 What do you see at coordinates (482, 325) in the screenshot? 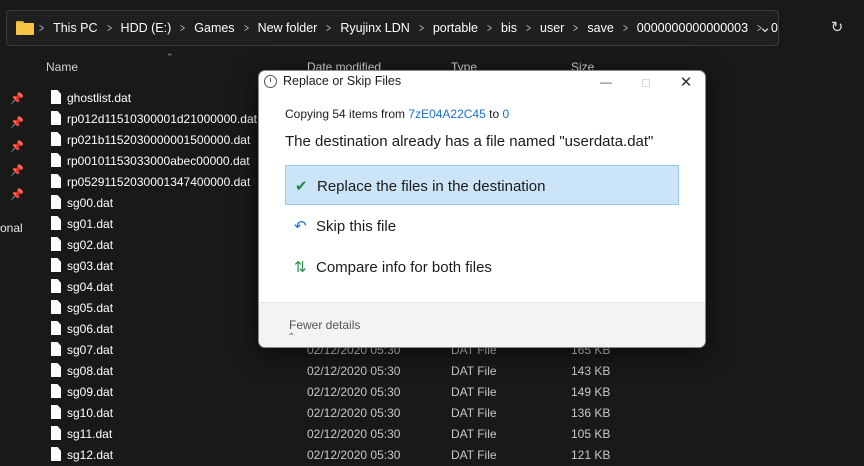
I see `dialog-footer: ⌃ Fewer details` at bounding box center [482, 325].